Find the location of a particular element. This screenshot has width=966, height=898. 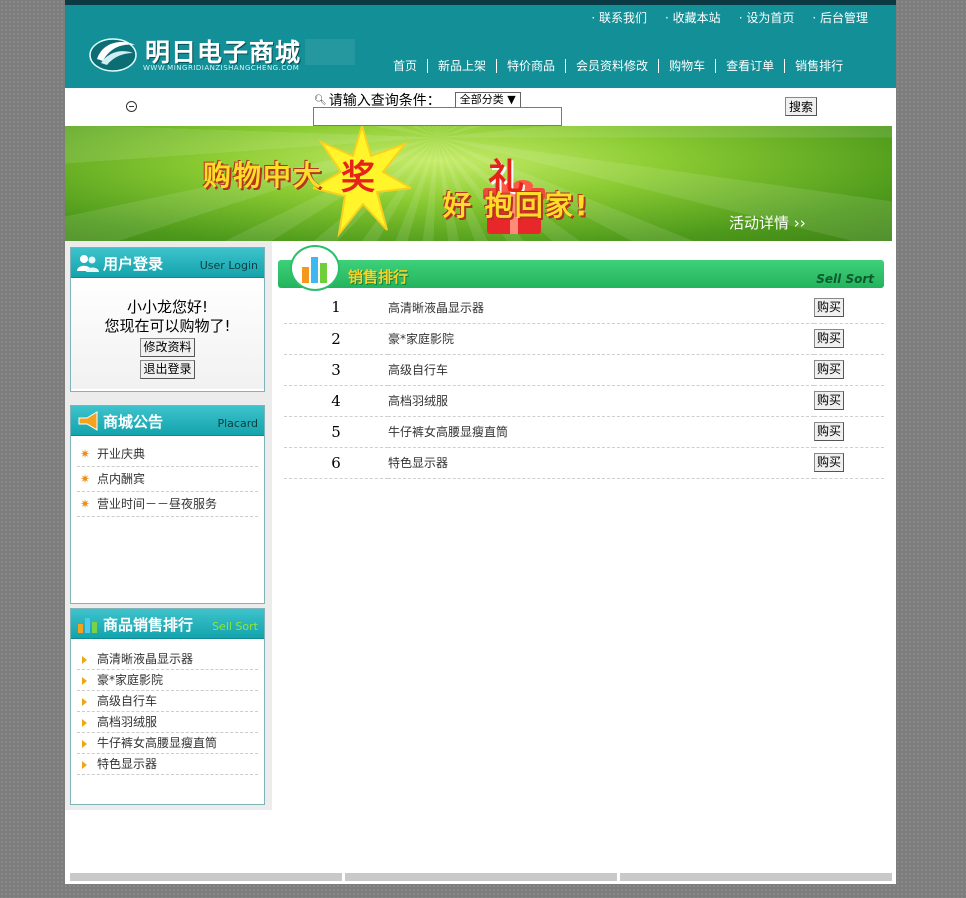

link-admin: 后台管理 is located at coordinates (840, 17).